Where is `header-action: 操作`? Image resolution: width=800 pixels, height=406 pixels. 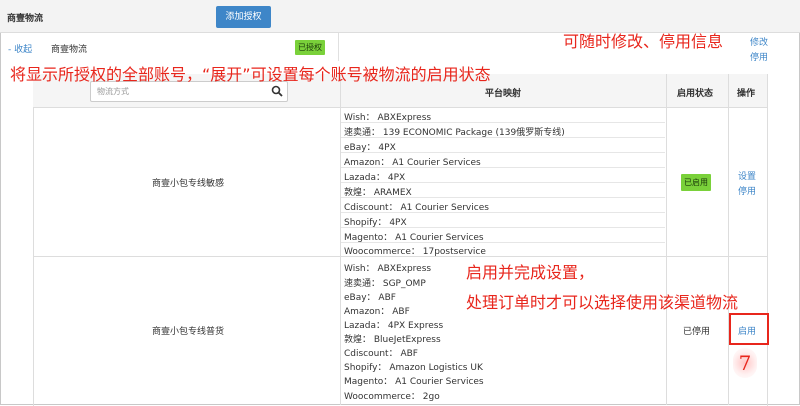 header-action: 操作 is located at coordinates (746, 94).